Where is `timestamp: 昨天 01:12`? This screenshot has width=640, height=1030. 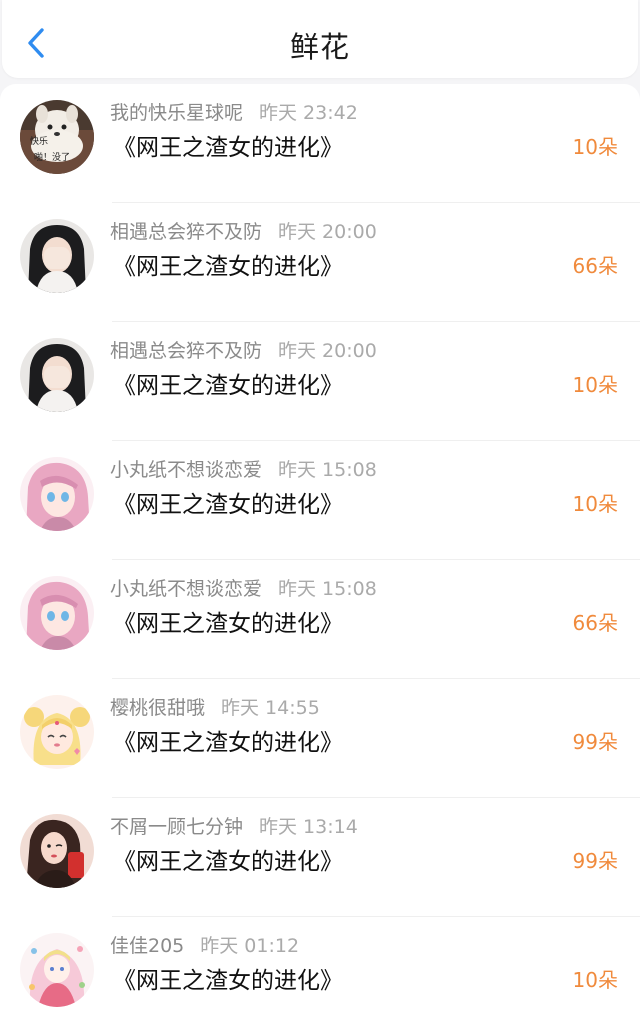 timestamp: 昨天 01:12 is located at coordinates (250, 946).